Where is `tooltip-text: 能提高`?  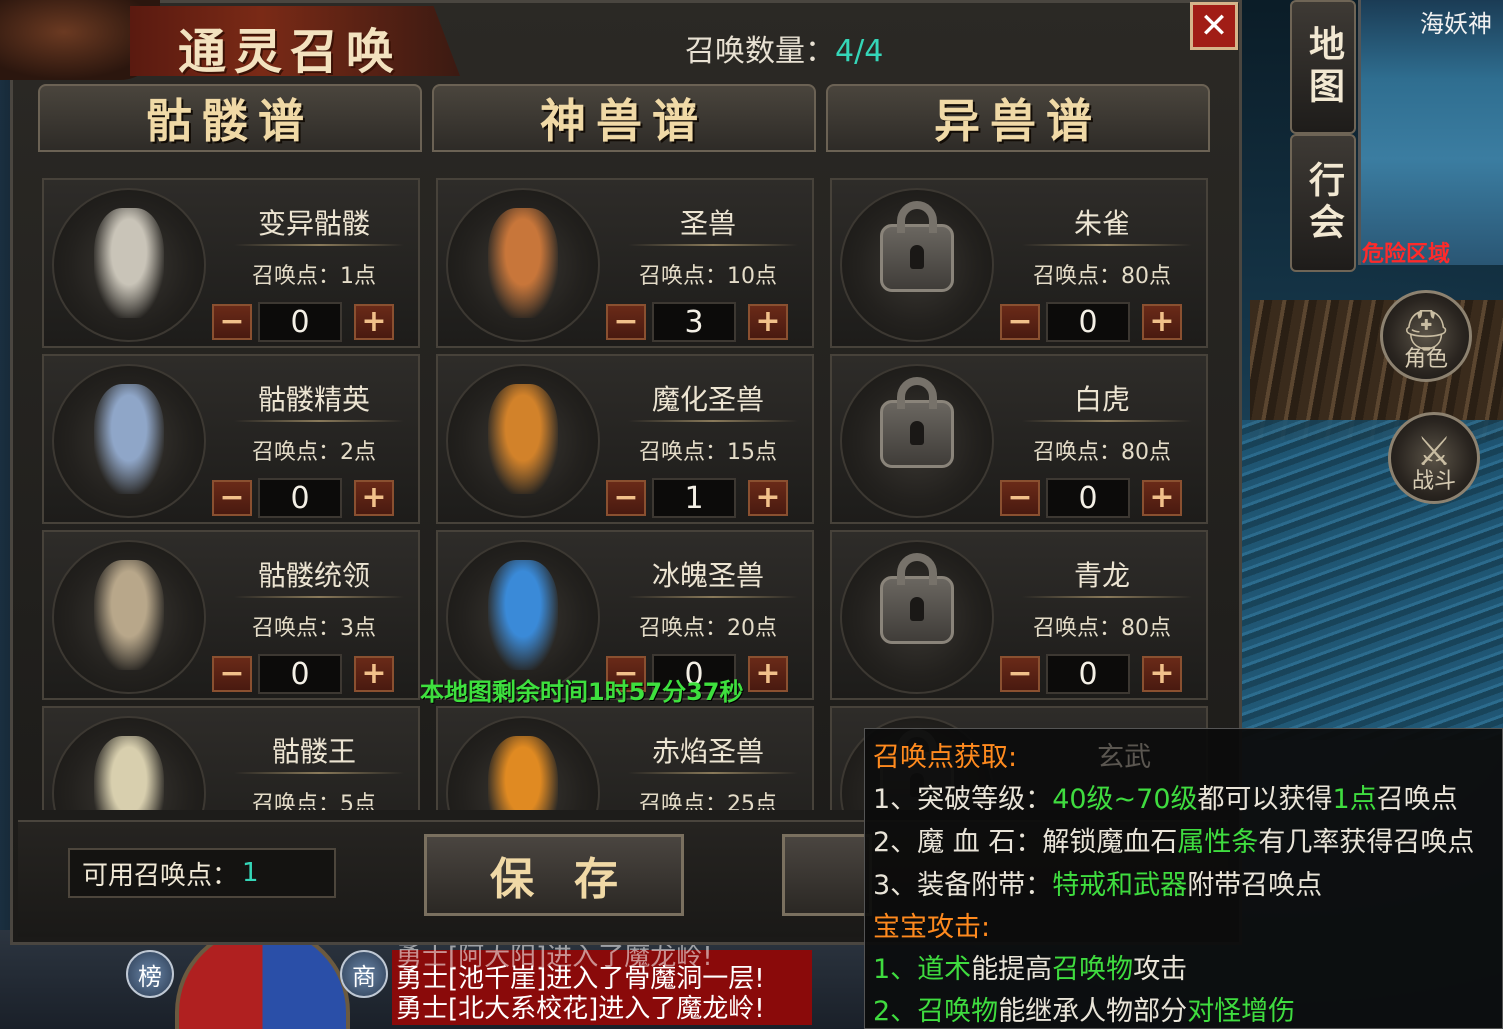 tooltip-text: 能提高 is located at coordinates (1012, 969).